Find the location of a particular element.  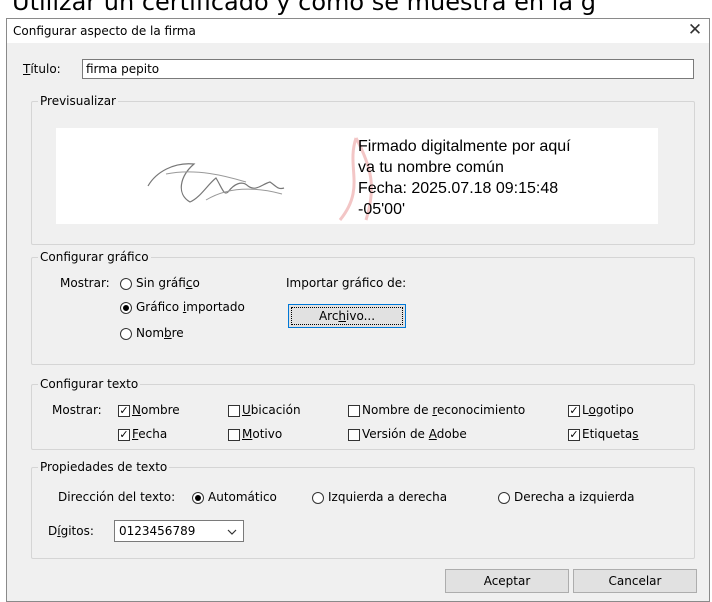

check-labels-box: ✓ is located at coordinates (574, 435).